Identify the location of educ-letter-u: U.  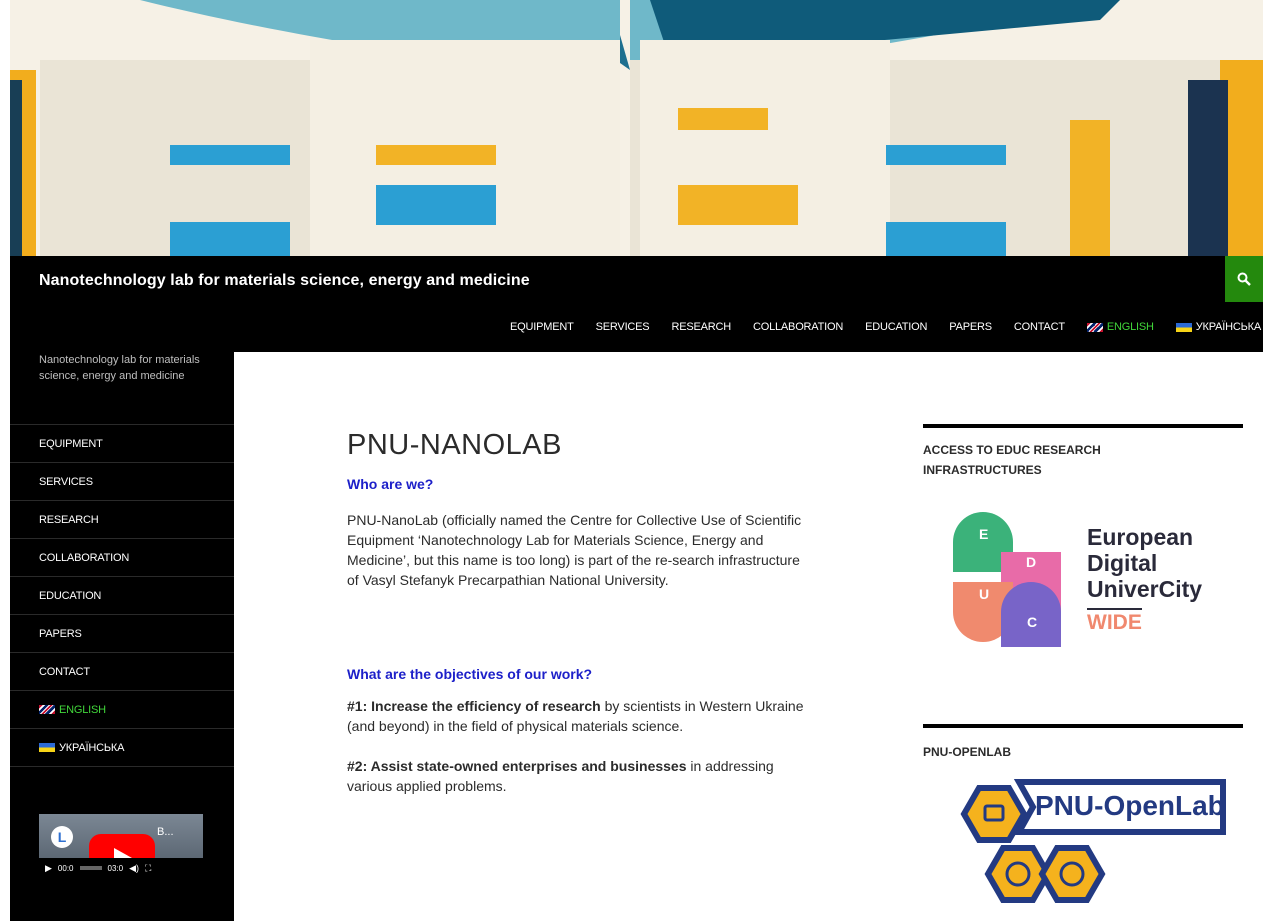
(984, 594).